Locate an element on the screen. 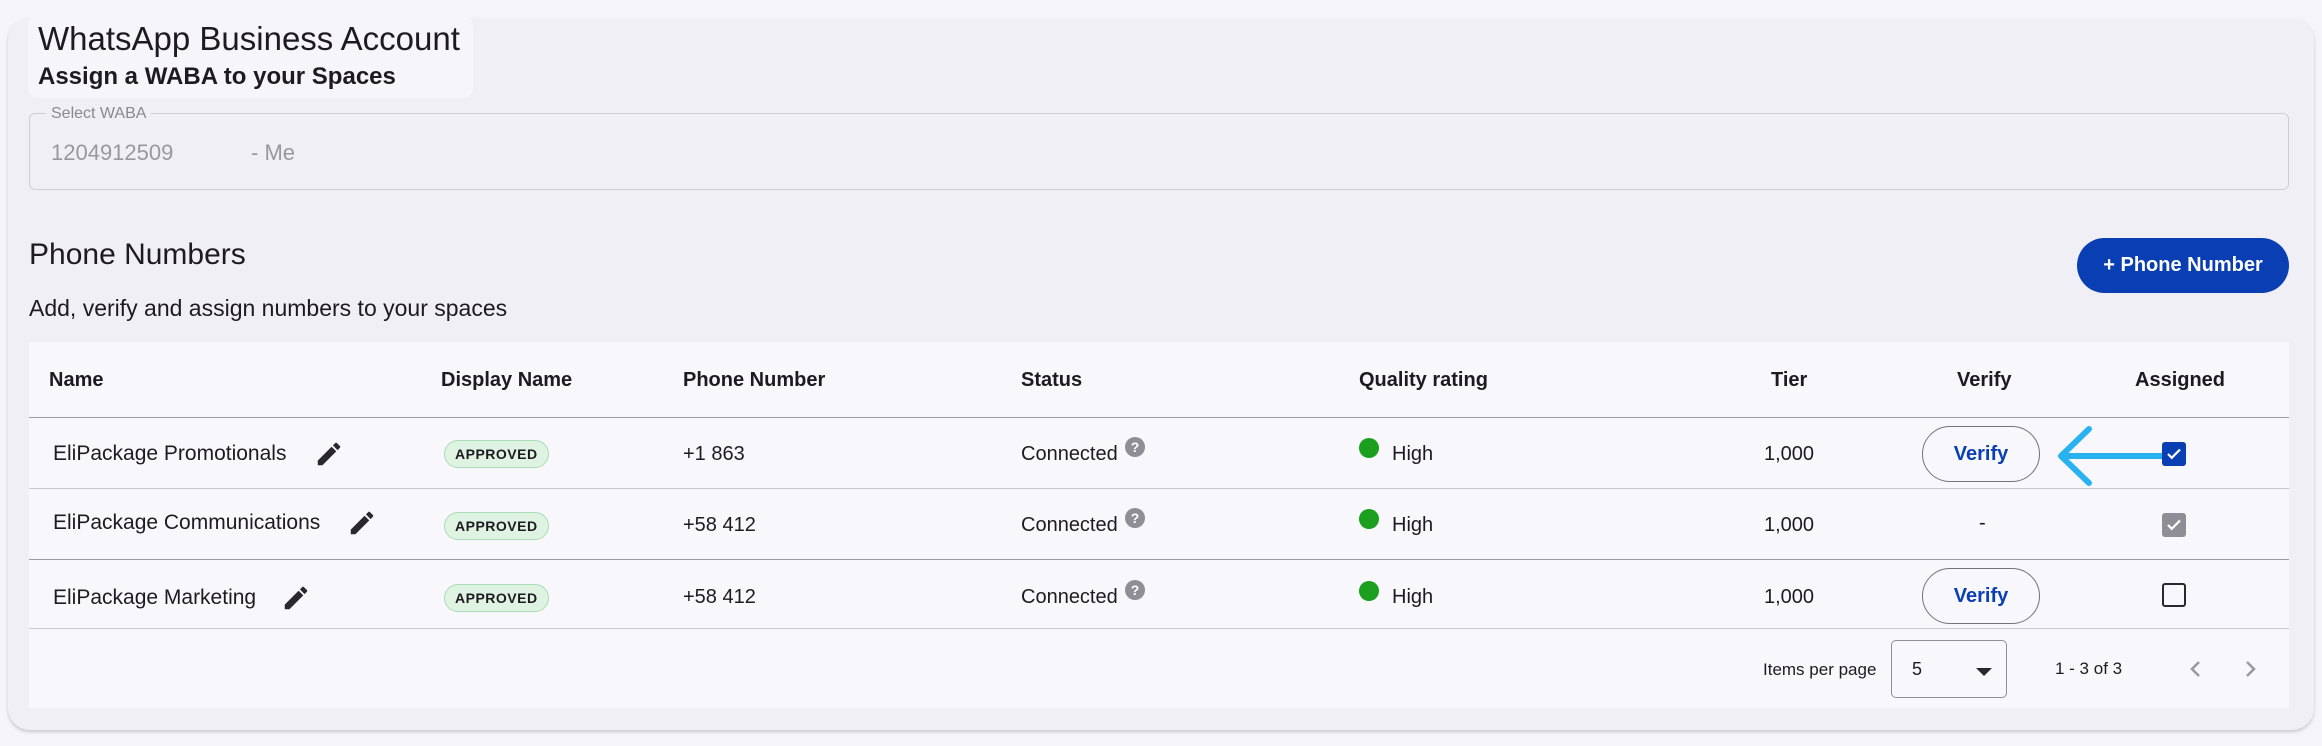 The image size is (2322, 746). header-divider is located at coordinates (1159, 417).